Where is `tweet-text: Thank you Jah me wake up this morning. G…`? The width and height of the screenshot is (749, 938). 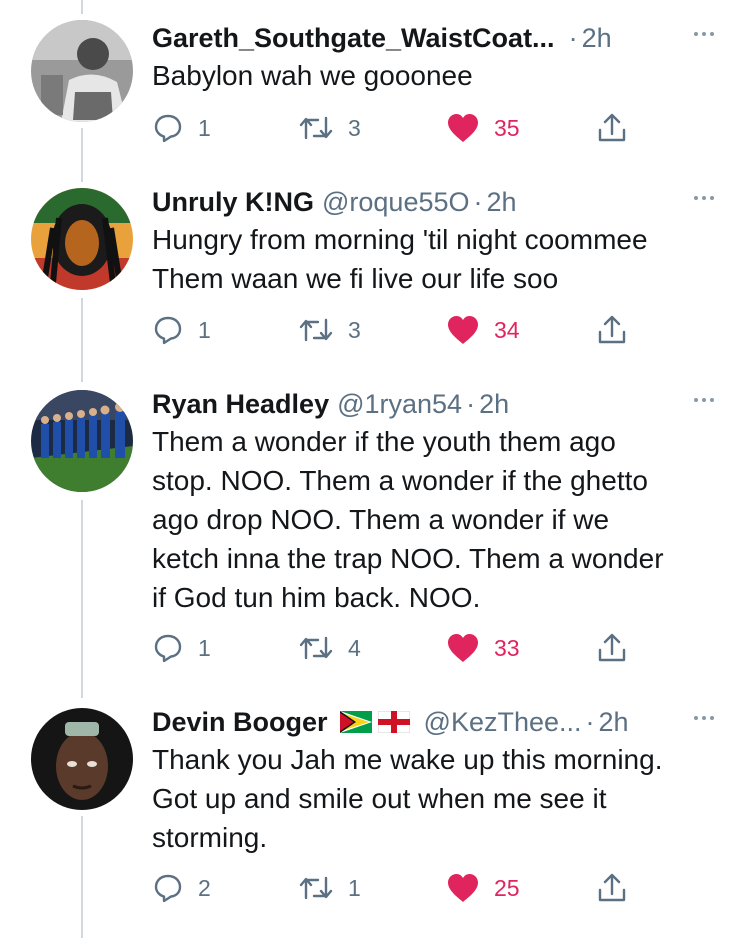 tweet-text: Thank you Jah me wake up this morning. G… is located at coordinates (440, 798).